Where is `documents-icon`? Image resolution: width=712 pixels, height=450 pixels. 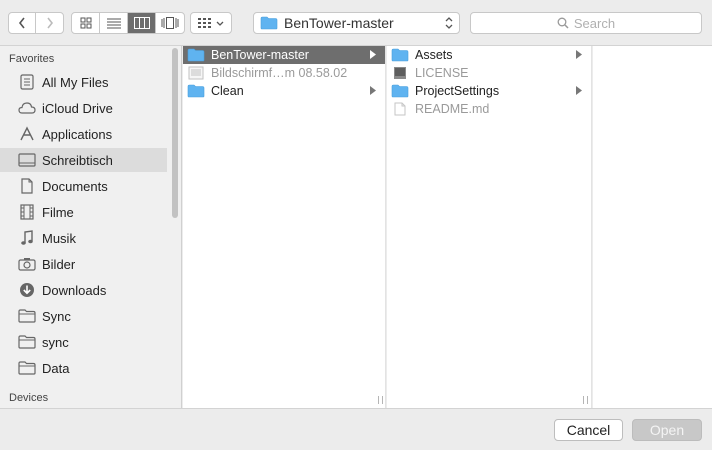 documents-icon is located at coordinates (27, 186).